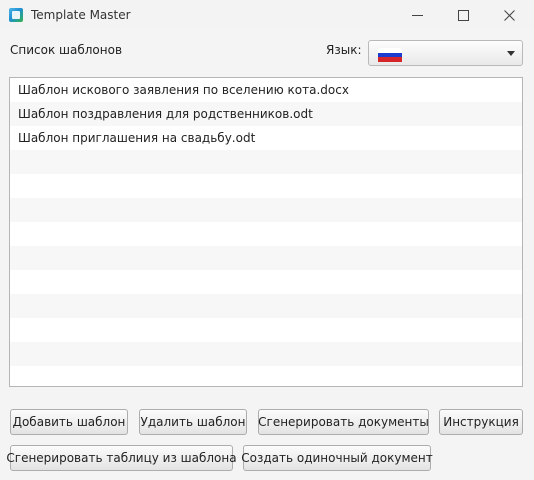 The height and width of the screenshot is (480, 534). I want to click on app-icon, so click(16, 15).